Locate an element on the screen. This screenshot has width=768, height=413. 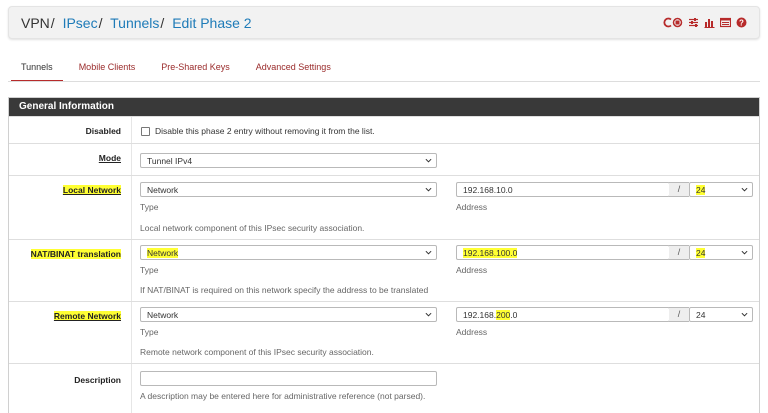
nat-binat-mask-value: 24 is located at coordinates (701, 253).